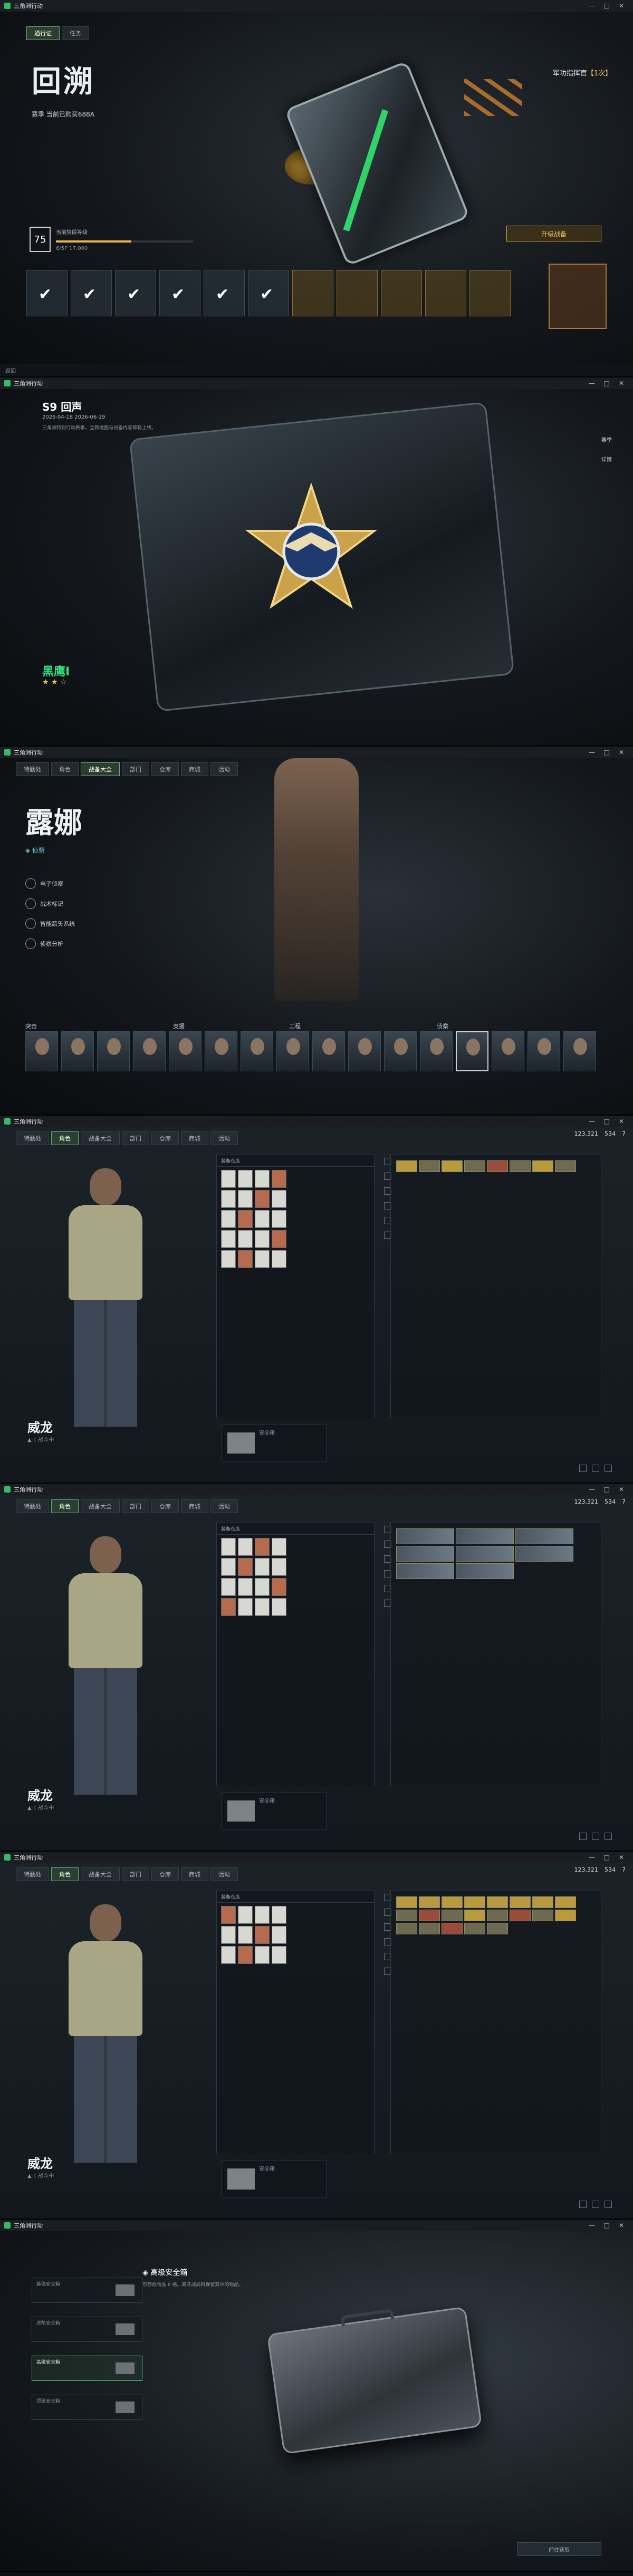 This screenshot has width=633, height=2576. Describe the element at coordinates (50, 883) in the screenshot. I see `skill-item: 电子侦察` at that location.